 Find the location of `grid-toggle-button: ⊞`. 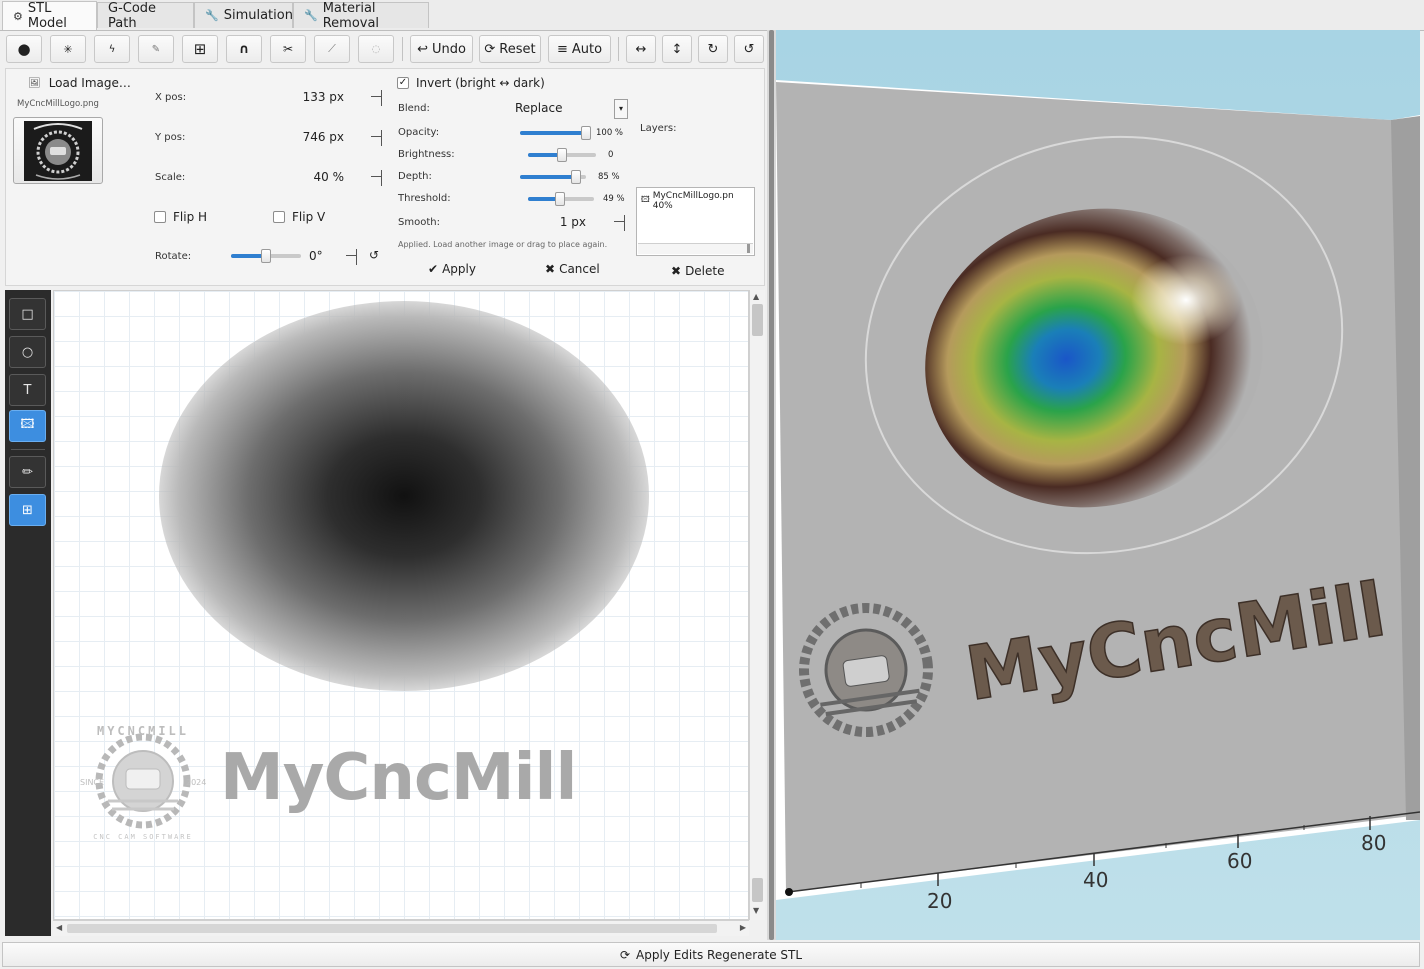

grid-toggle-button: ⊞ is located at coordinates (27, 510).